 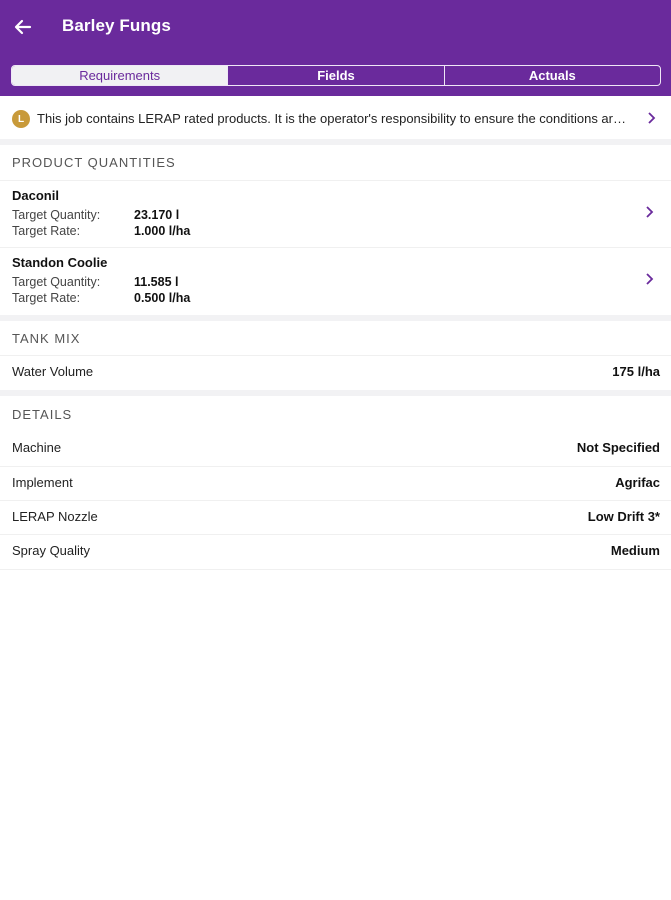 What do you see at coordinates (637, 482) in the screenshot?
I see `implement-value: Agrifac` at bounding box center [637, 482].